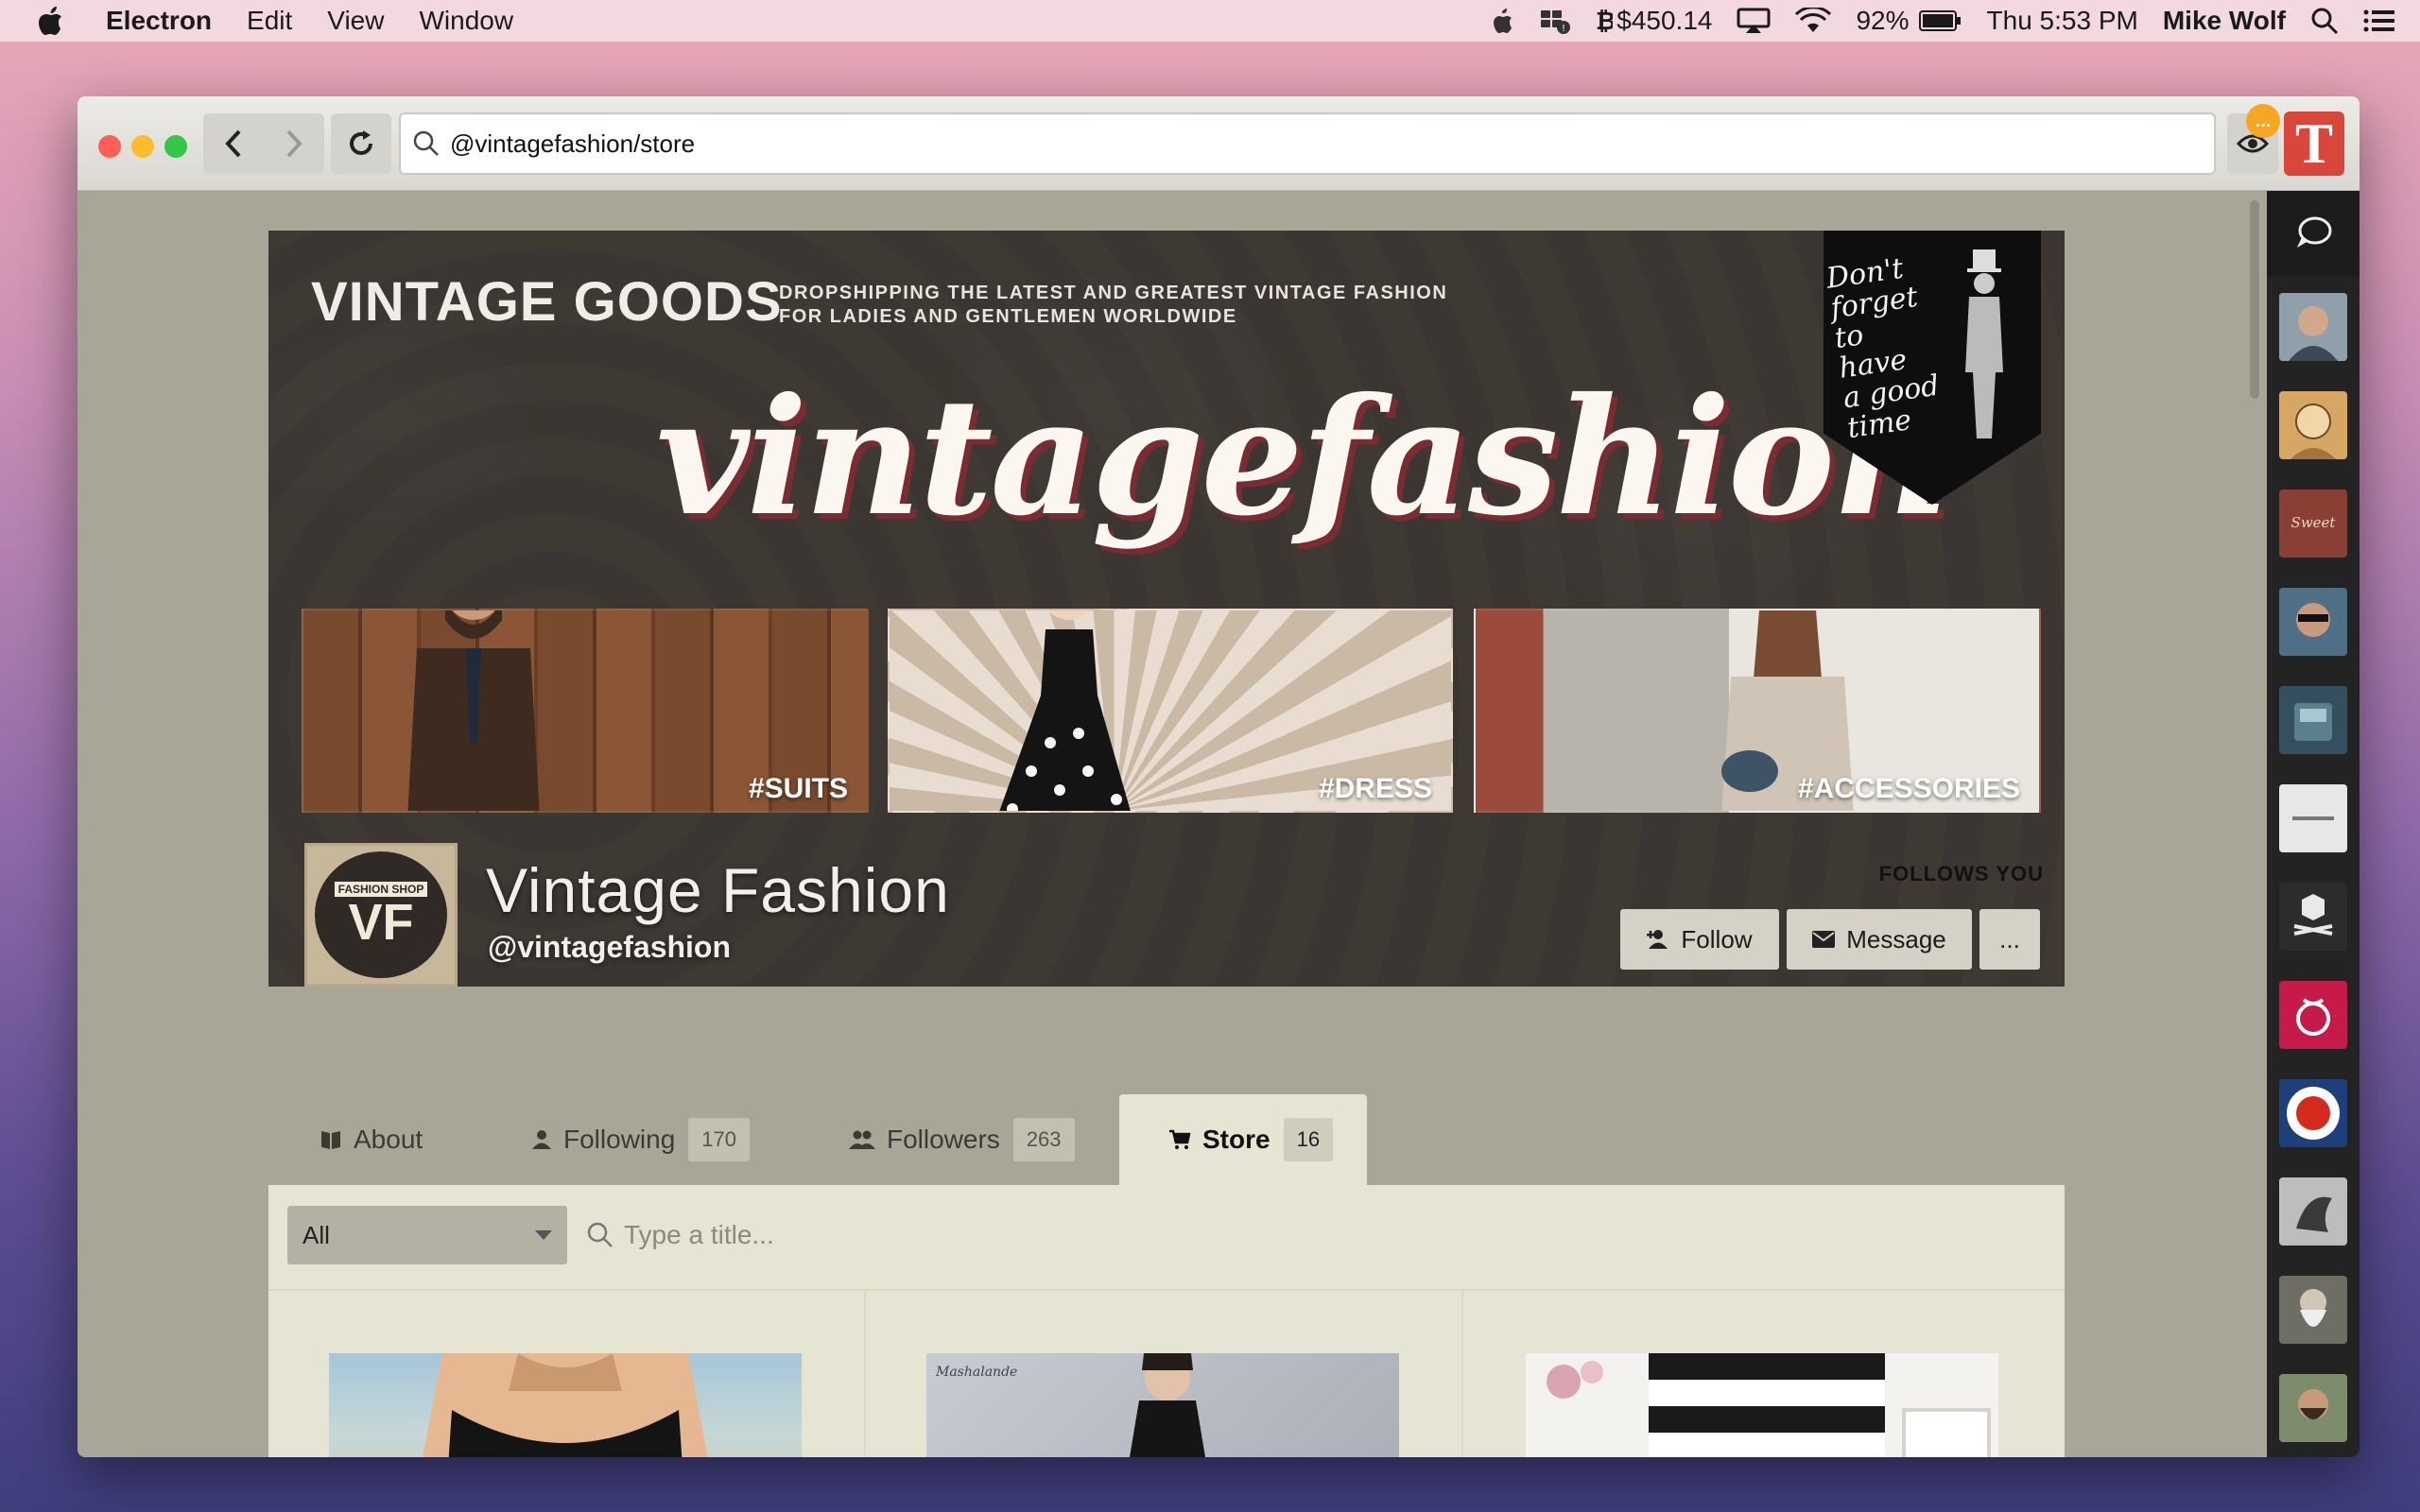 This screenshot has width=2420, height=1512. I want to click on profile-avatar: FASHION SHOP VF, so click(381, 915).